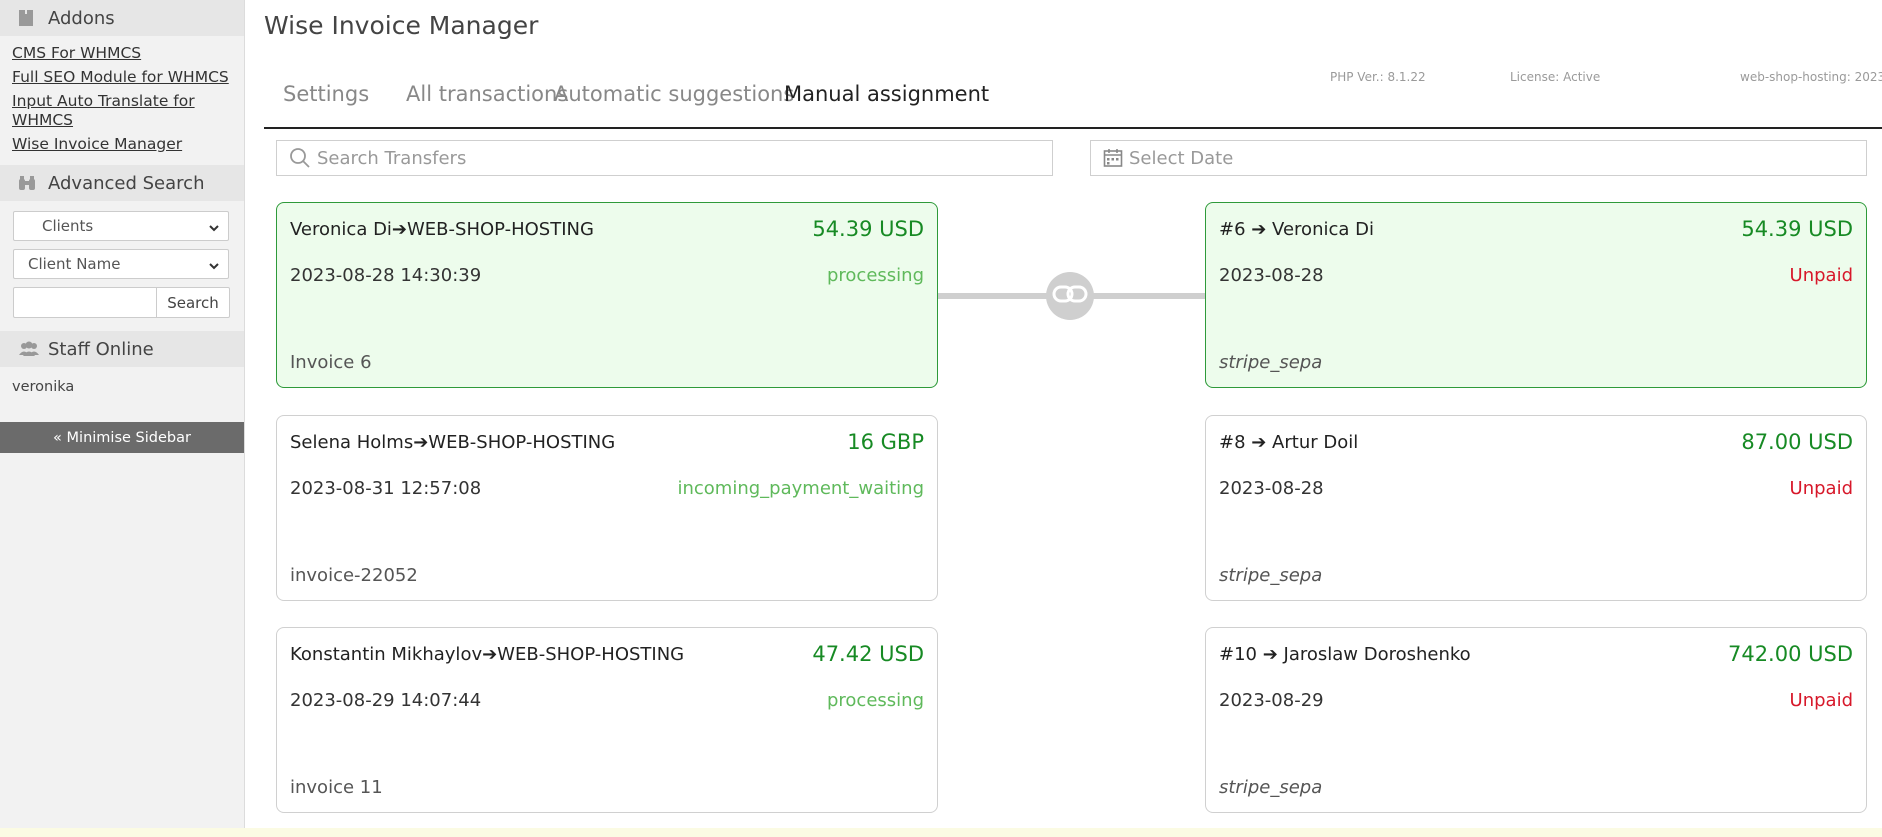 Image resolution: width=1882 pixels, height=837 pixels. Describe the element at coordinates (487, 654) in the screenshot. I see `transfer-title: Konstantin Mikhaylov➔WEB-SHOP-HOSTING` at that location.